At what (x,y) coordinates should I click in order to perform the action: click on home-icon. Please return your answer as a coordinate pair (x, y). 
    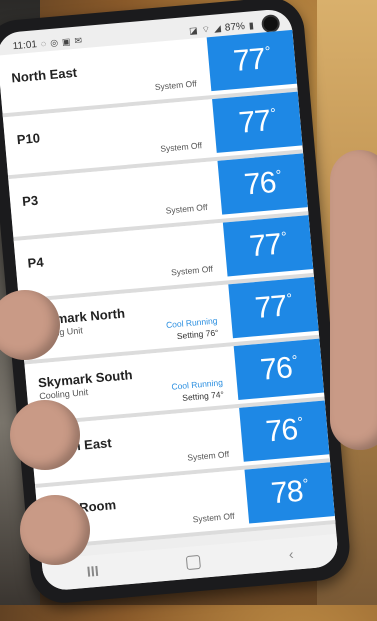
    Looking at the image, I should click on (193, 562).